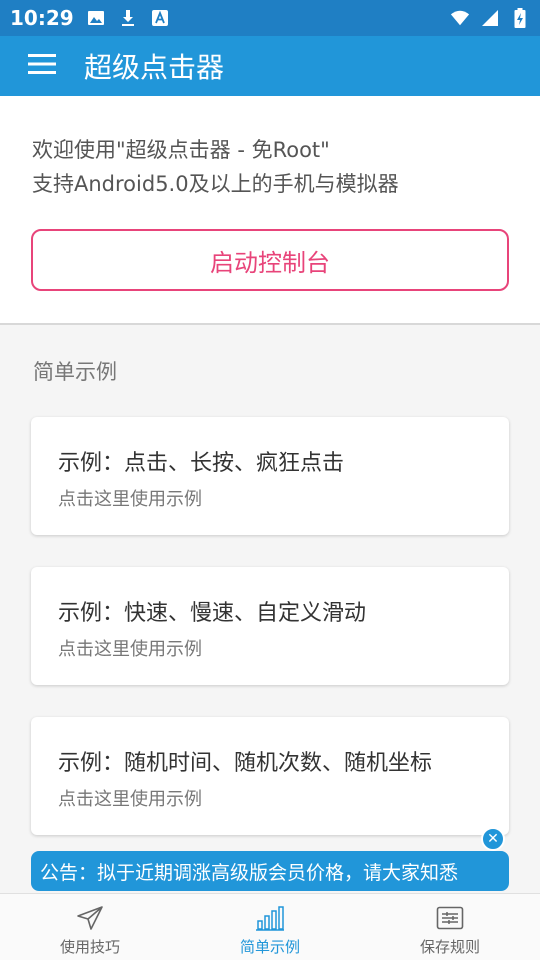  Describe the element at coordinates (160, 18) in the screenshot. I see `text-a-icon` at that location.